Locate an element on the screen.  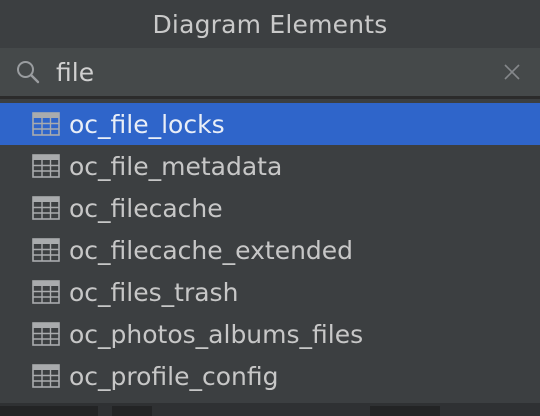
list-item-label: oc_files_trash is located at coordinates (154, 292).